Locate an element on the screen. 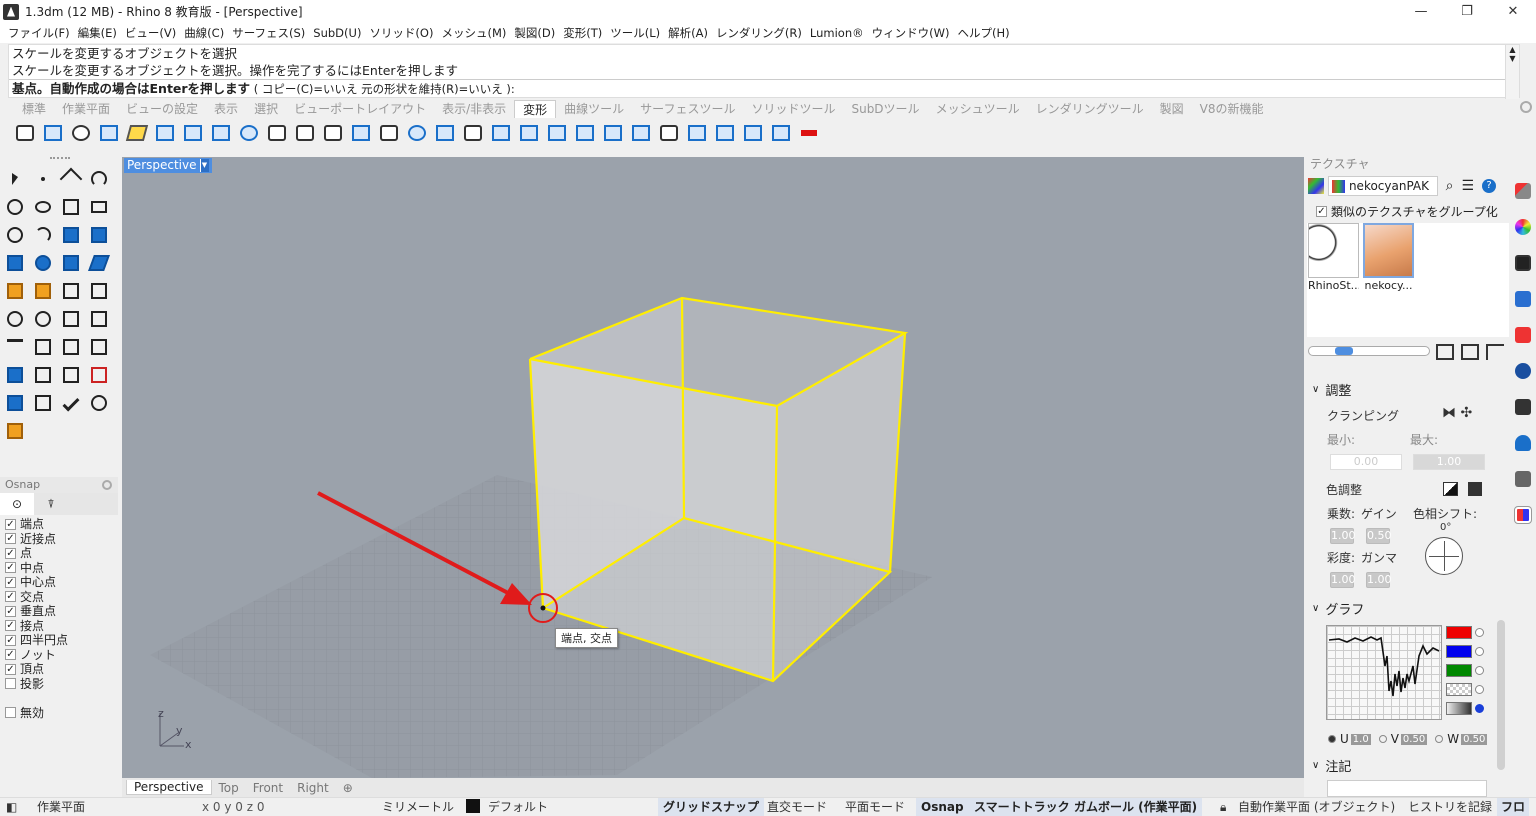 The height and width of the screenshot is (816, 1536). list-view-icon is located at coordinates (1470, 352).